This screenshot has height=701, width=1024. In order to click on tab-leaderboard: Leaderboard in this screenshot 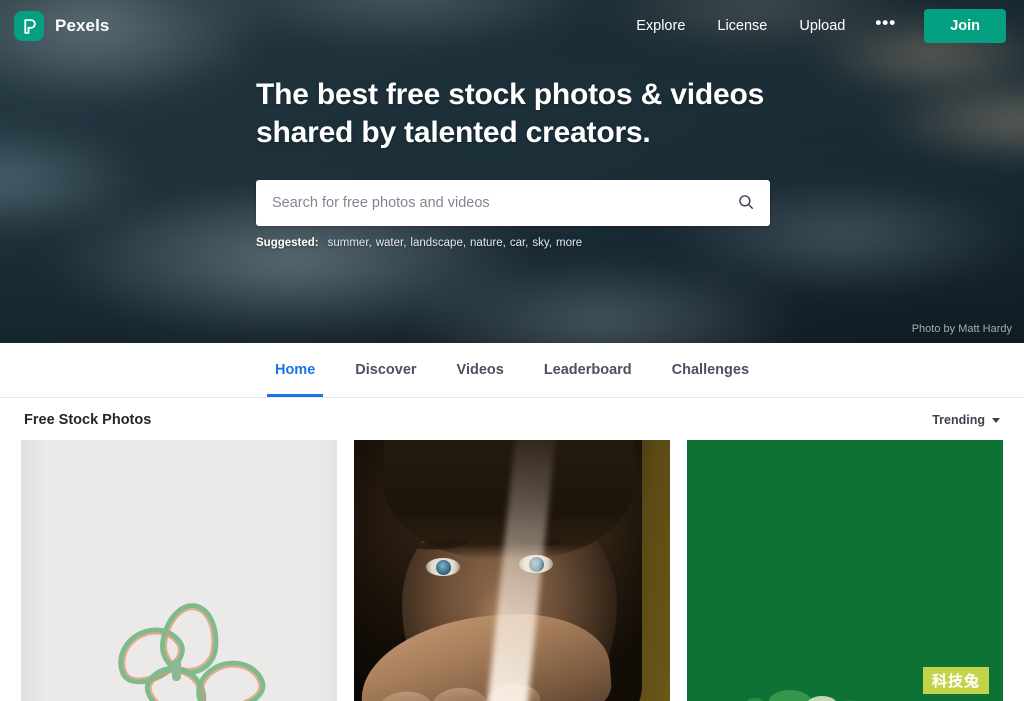, I will do `click(588, 370)`.